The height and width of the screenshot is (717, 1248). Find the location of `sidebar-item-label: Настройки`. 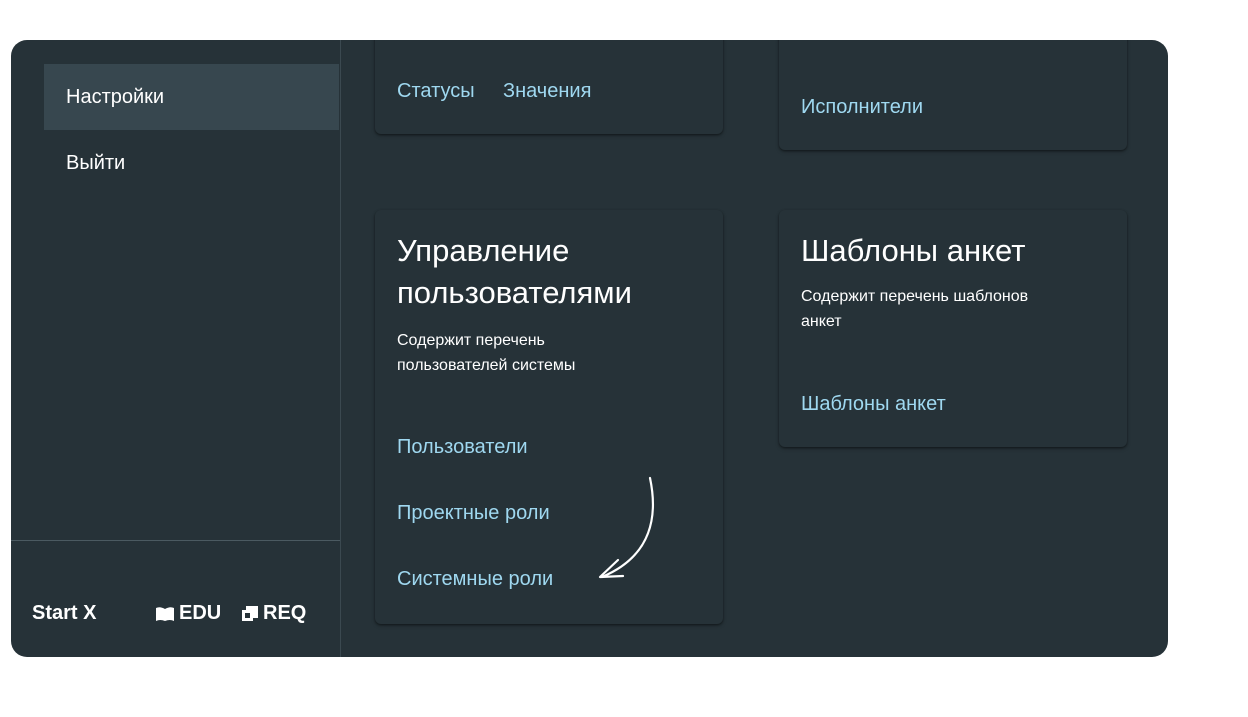

sidebar-item-label: Настройки is located at coordinates (115, 96).